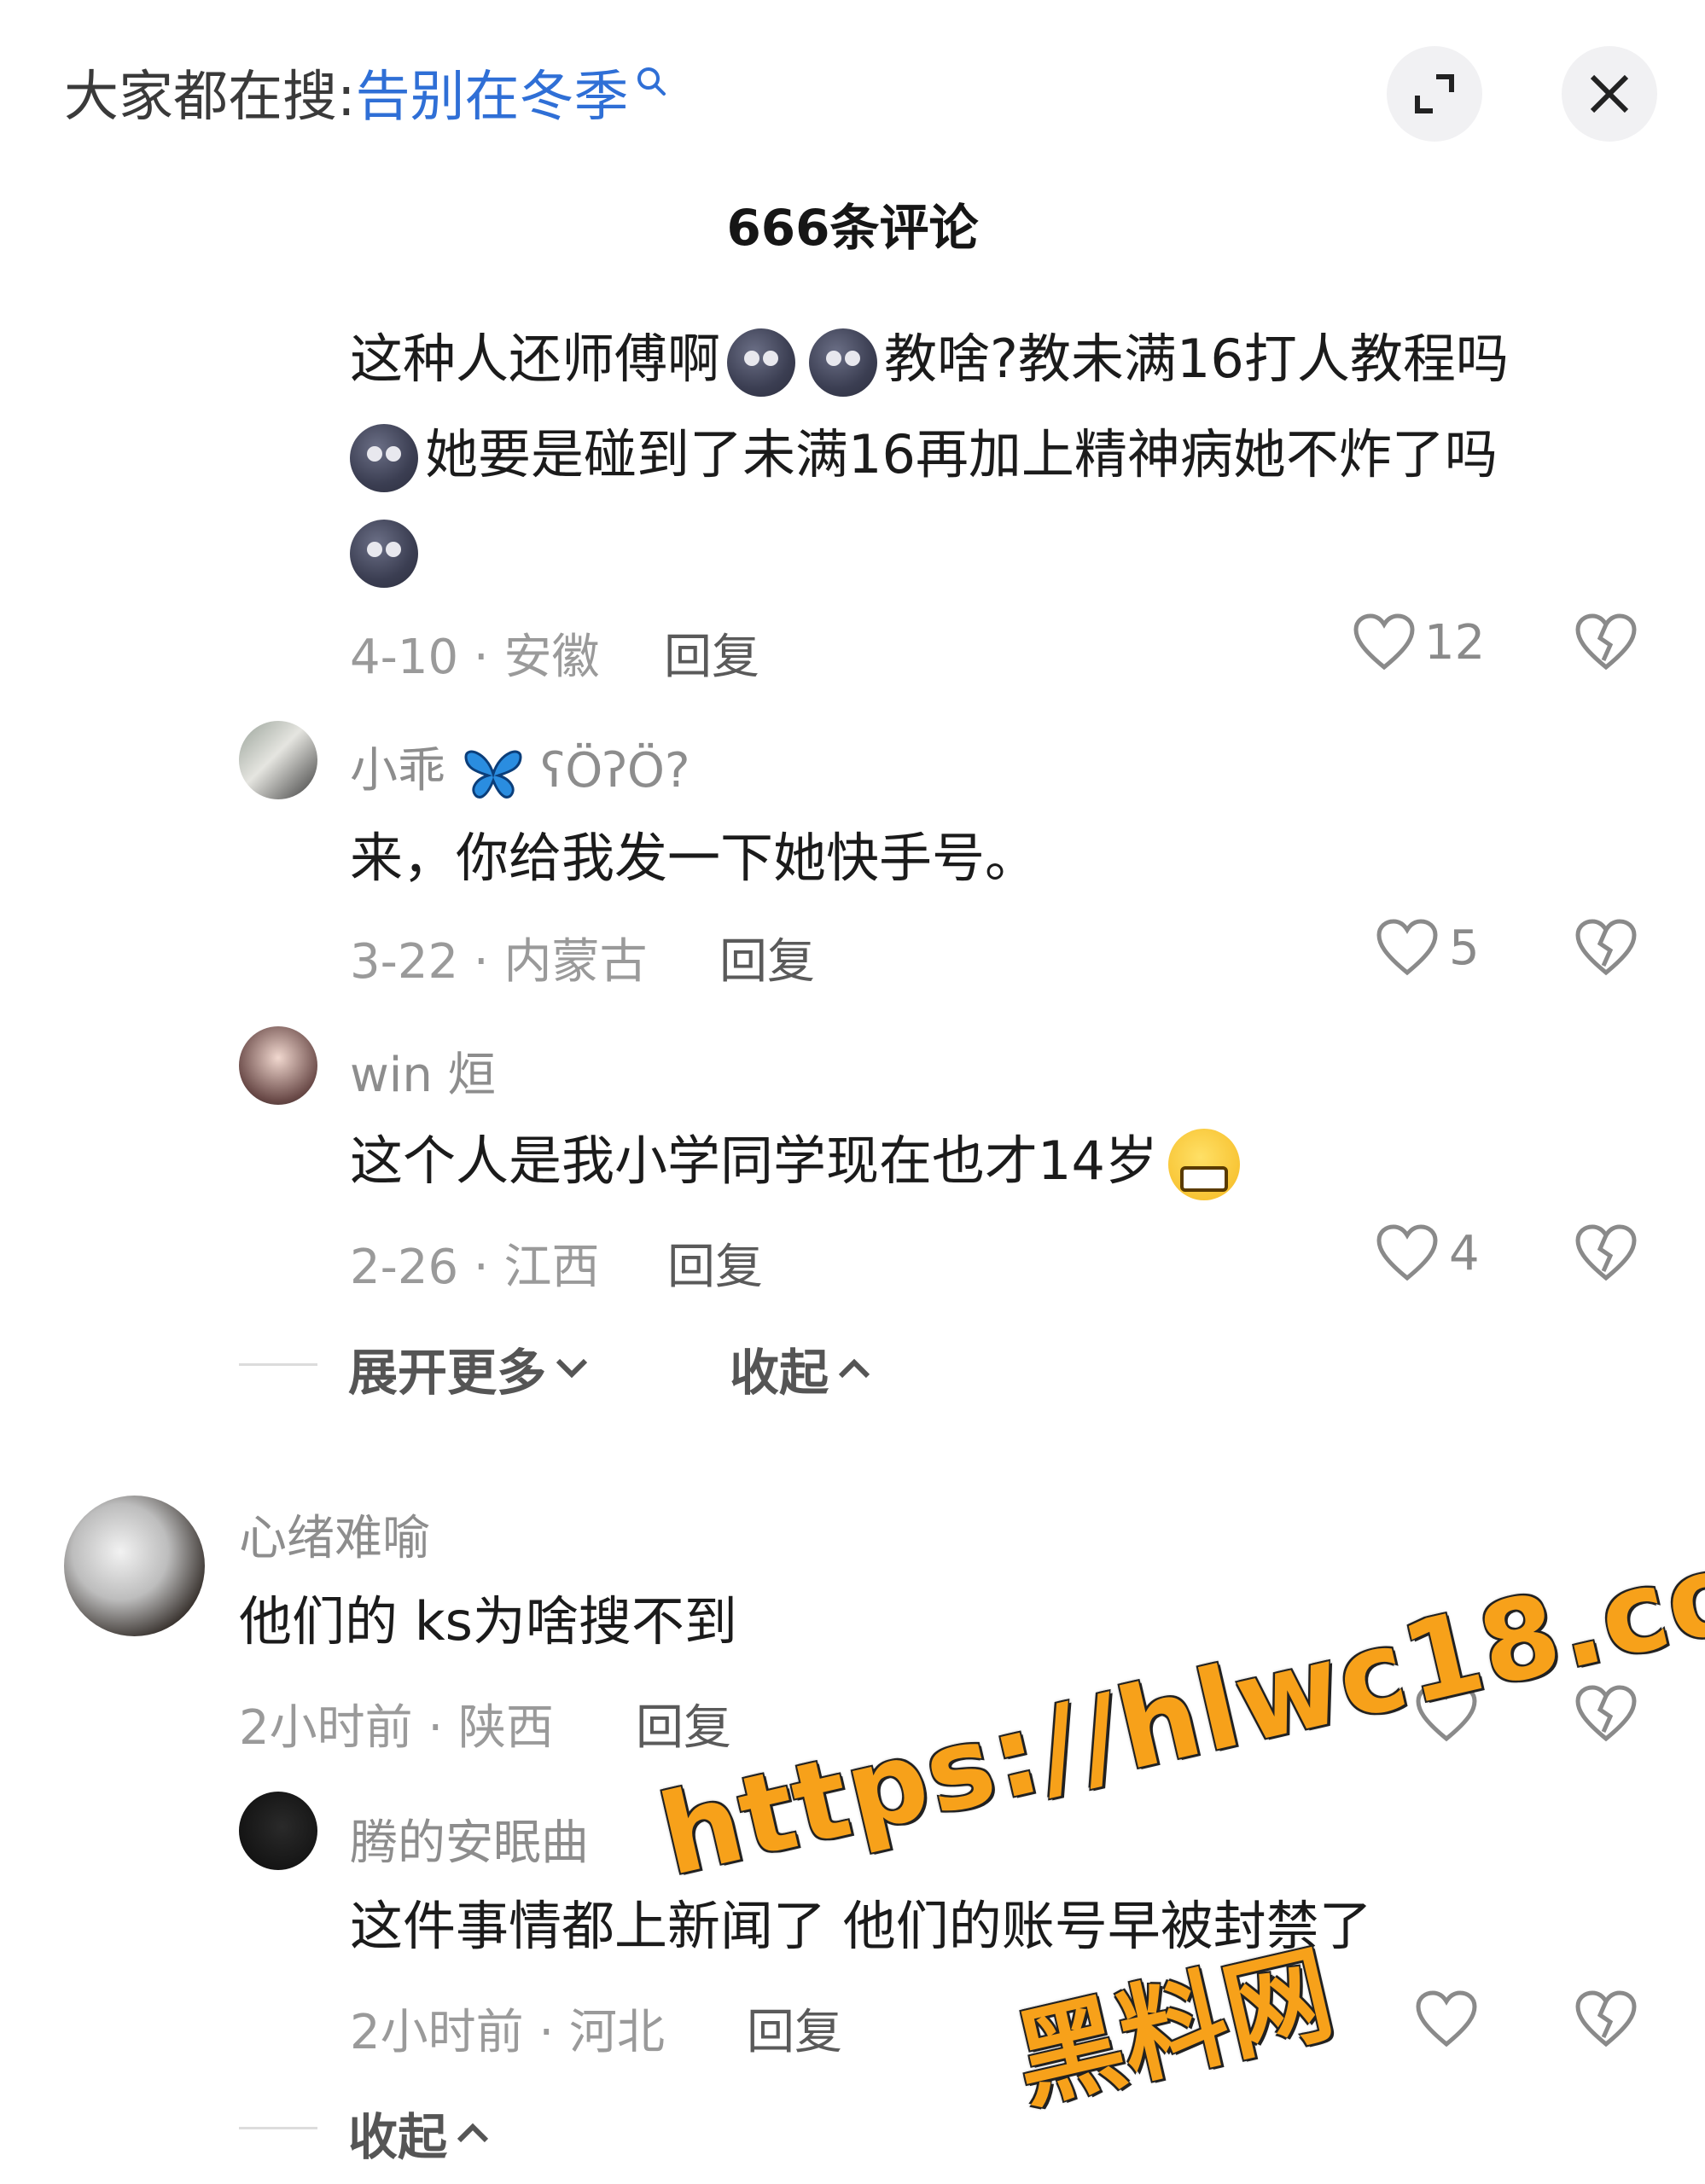 The height and width of the screenshot is (2184, 1705). I want to click on like-button: 5, so click(1428, 948).